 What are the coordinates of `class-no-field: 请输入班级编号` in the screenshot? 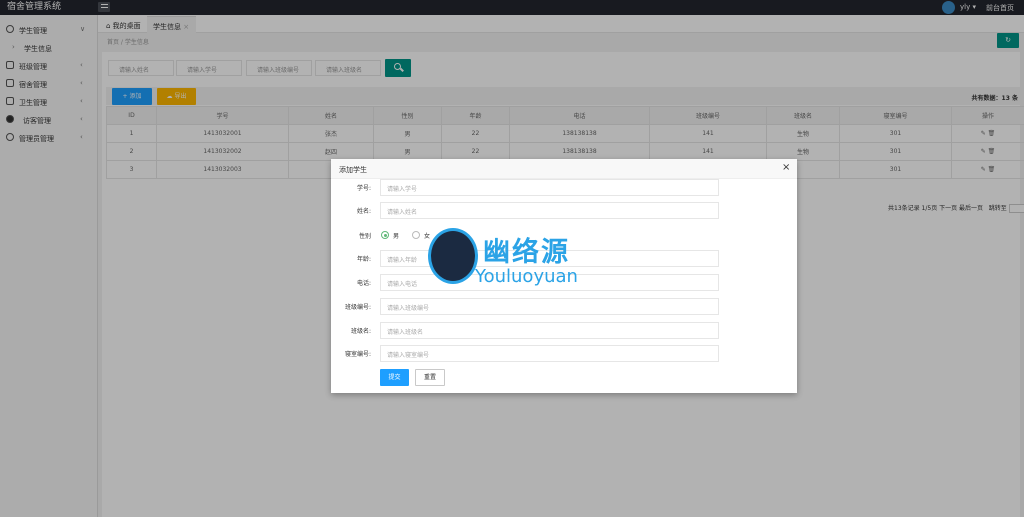 It's located at (549, 306).